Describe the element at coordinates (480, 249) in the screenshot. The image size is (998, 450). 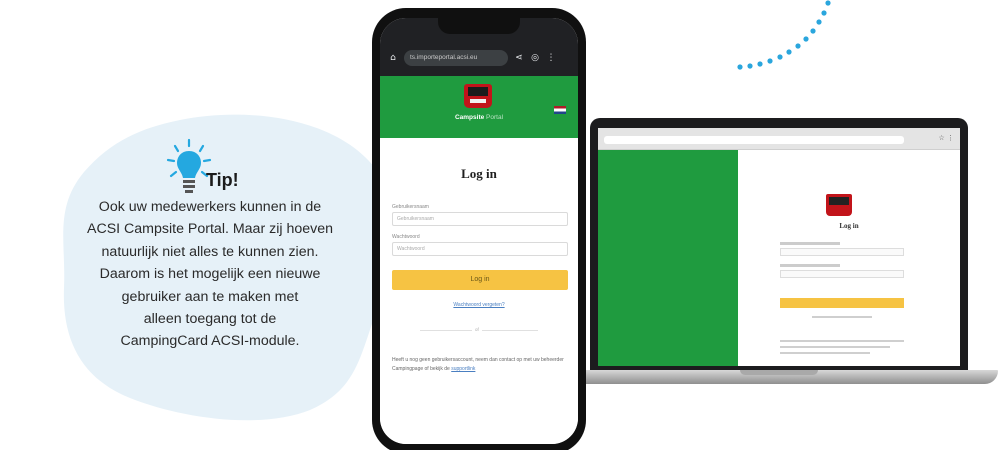
I see `password-input: Wachtwoord` at that location.